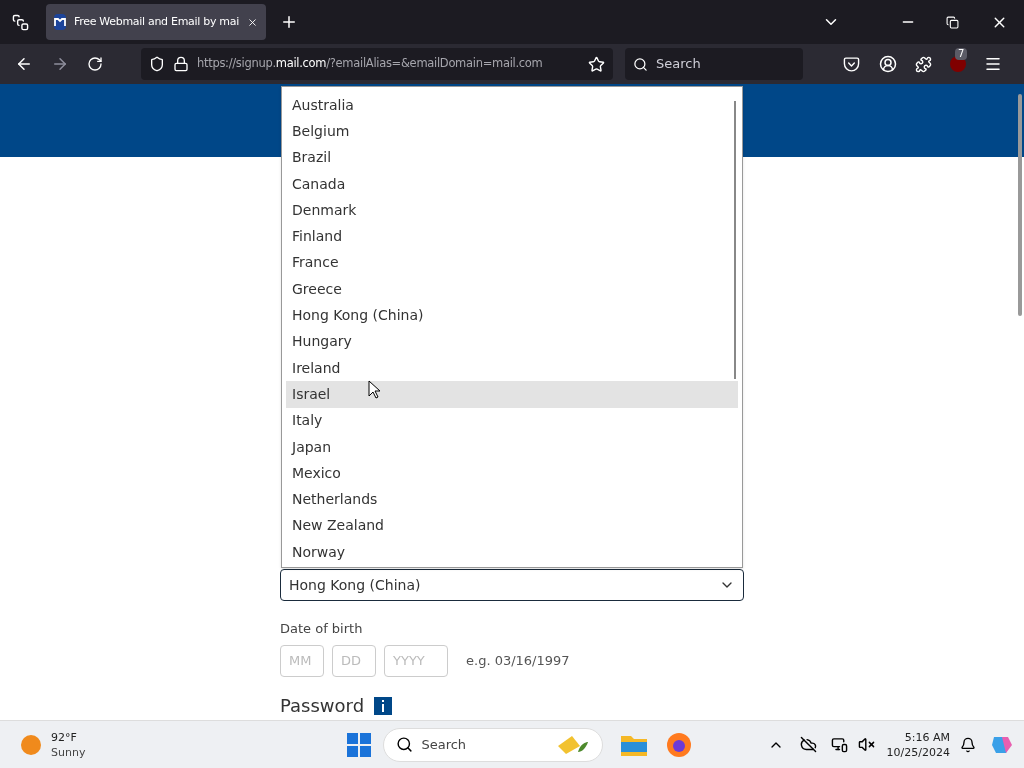 This screenshot has width=1024, height=768. Describe the element at coordinates (596, 64) in the screenshot. I see `bookmark-star-icon` at that location.